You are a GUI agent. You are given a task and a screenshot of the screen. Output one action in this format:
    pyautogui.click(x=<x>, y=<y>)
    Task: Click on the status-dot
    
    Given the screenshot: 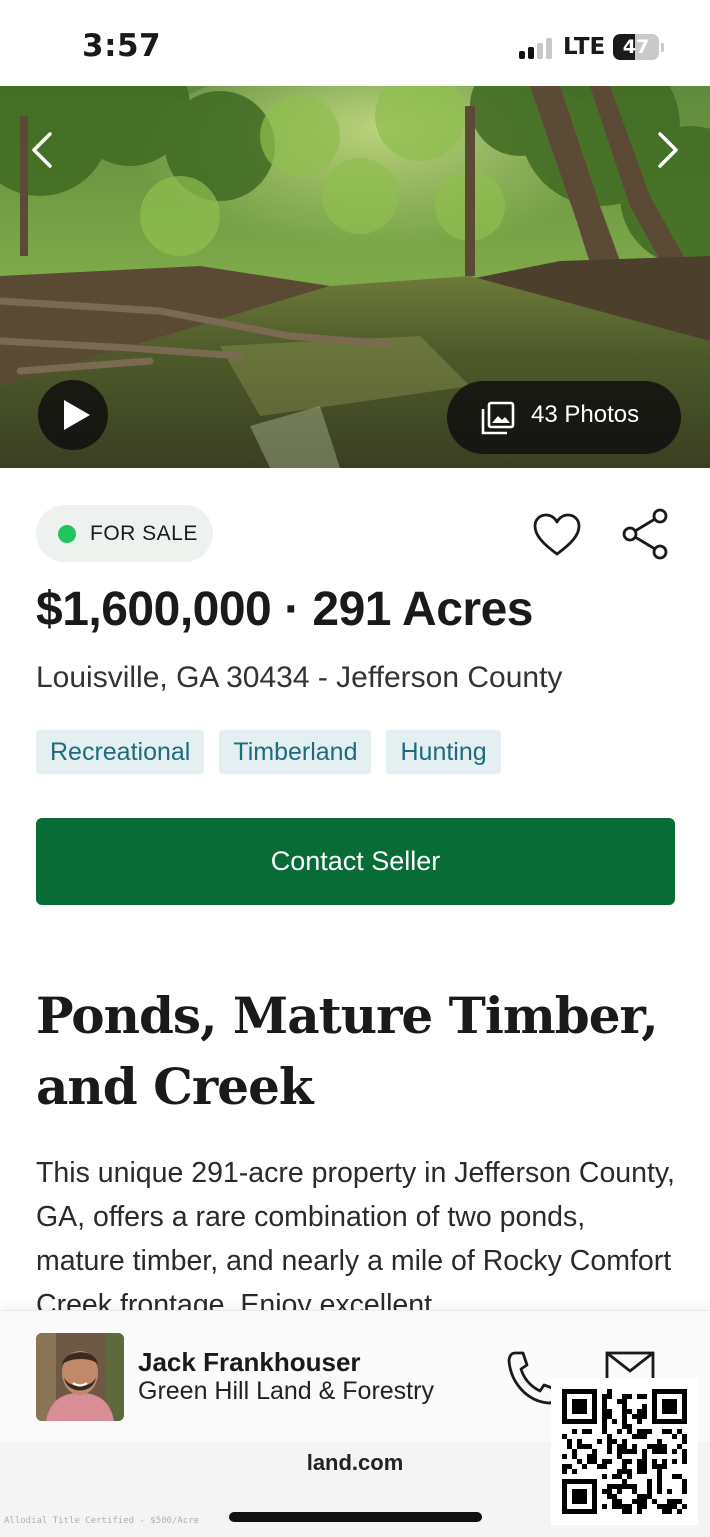 What is the action you would take?
    pyautogui.click(x=67, y=534)
    